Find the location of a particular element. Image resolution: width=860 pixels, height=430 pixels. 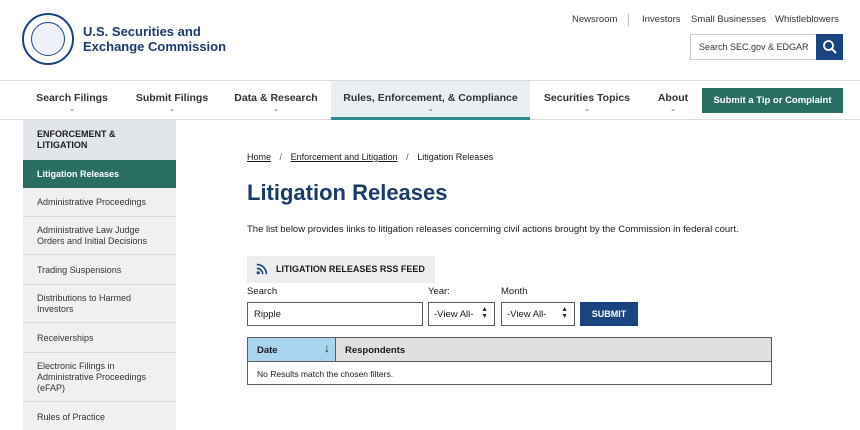

page-title: Litigation Releases is located at coordinates (347, 192).